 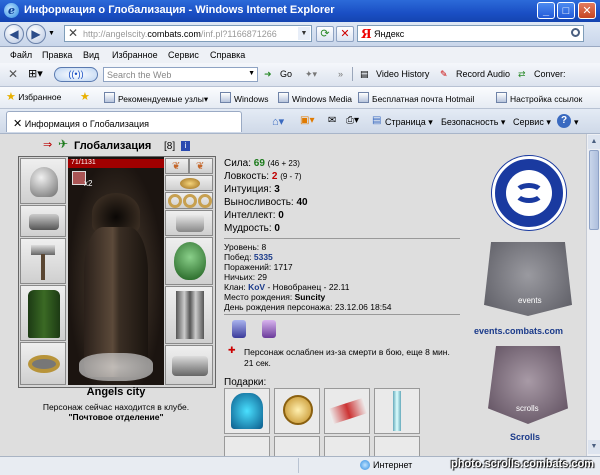 I want to click on mail-icon: ✉, so click(x=332, y=120).